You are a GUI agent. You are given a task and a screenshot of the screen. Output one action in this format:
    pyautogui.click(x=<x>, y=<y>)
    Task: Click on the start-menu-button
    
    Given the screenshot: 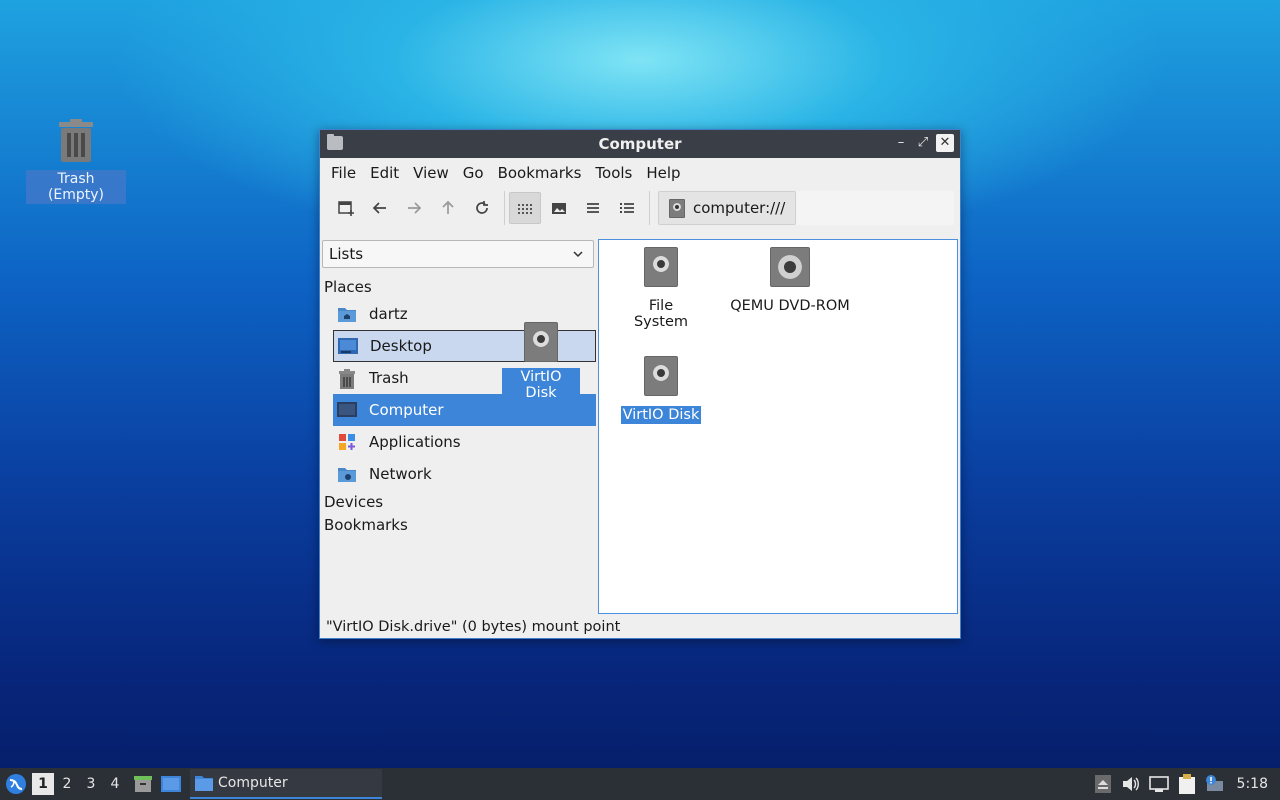 What is the action you would take?
    pyautogui.click(x=16, y=784)
    